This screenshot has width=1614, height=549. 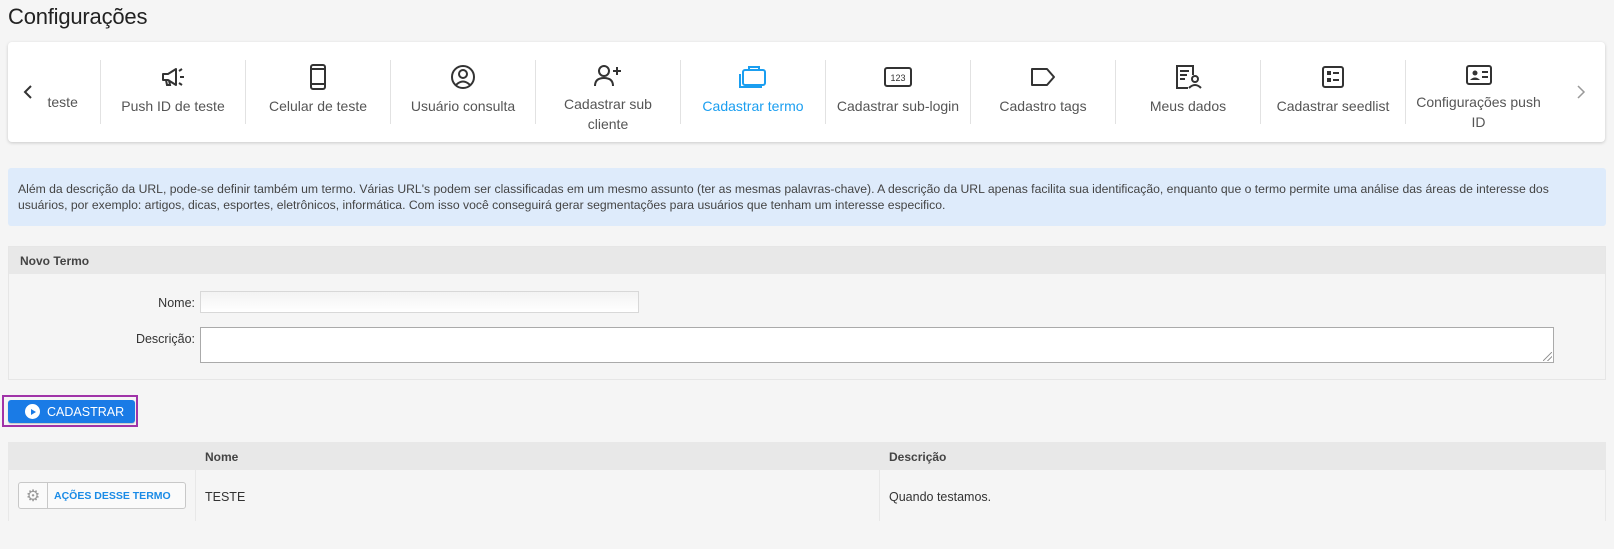 I want to click on panel-title: Novo Termo, so click(x=807, y=260).